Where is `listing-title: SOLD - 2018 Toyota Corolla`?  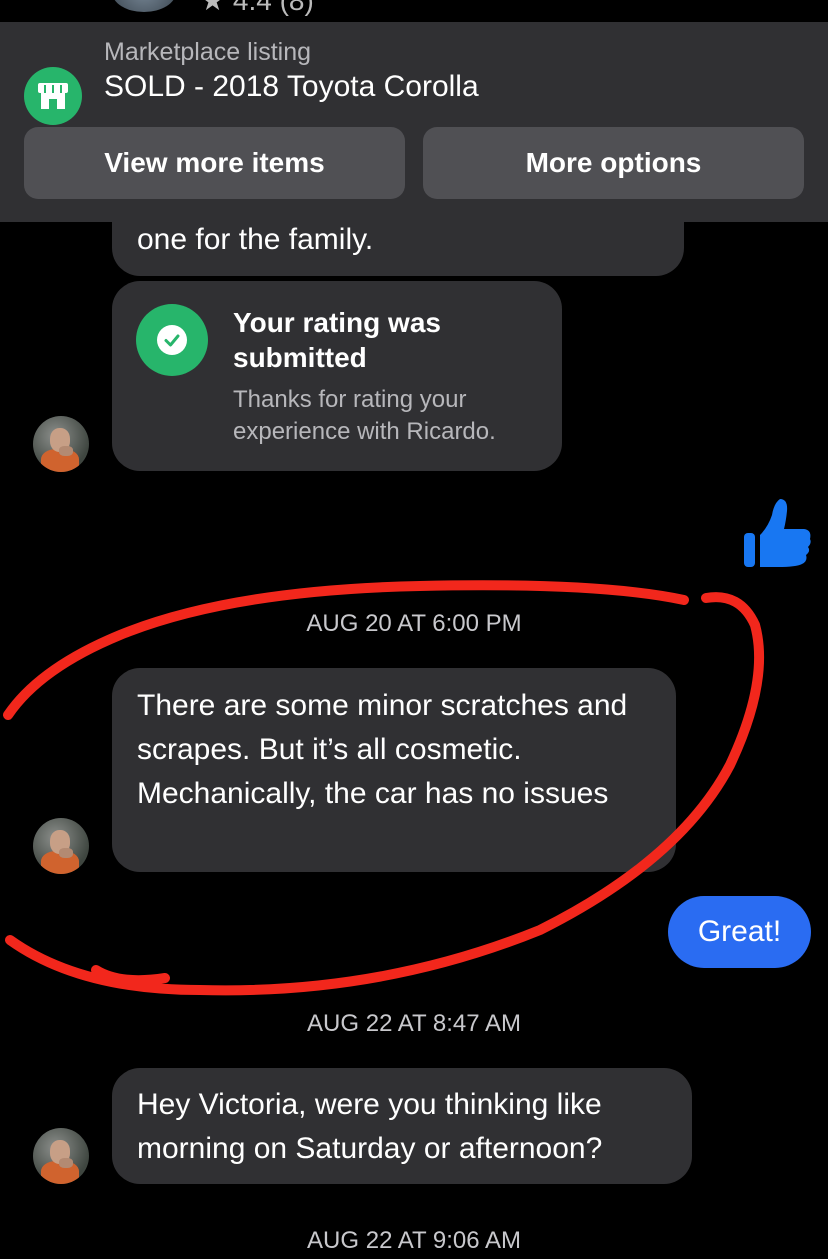
listing-title: SOLD - 2018 Toyota Corolla is located at coordinates (291, 87).